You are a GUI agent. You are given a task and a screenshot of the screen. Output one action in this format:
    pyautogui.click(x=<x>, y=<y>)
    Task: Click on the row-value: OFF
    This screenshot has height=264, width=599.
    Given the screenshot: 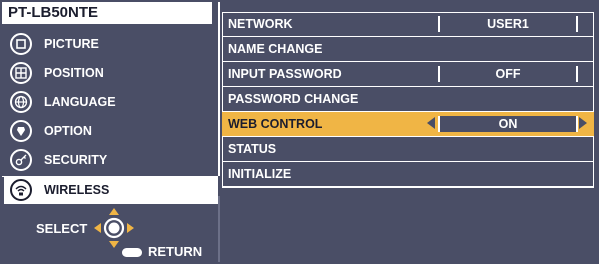 What is the action you would take?
    pyautogui.click(x=508, y=74)
    